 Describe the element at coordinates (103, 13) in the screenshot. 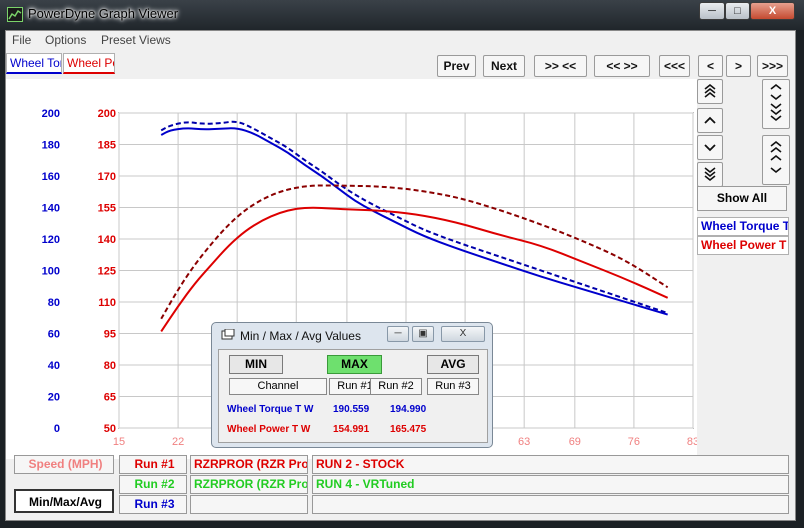

I see `window-title: PowerDyne Graph Viewer` at that location.